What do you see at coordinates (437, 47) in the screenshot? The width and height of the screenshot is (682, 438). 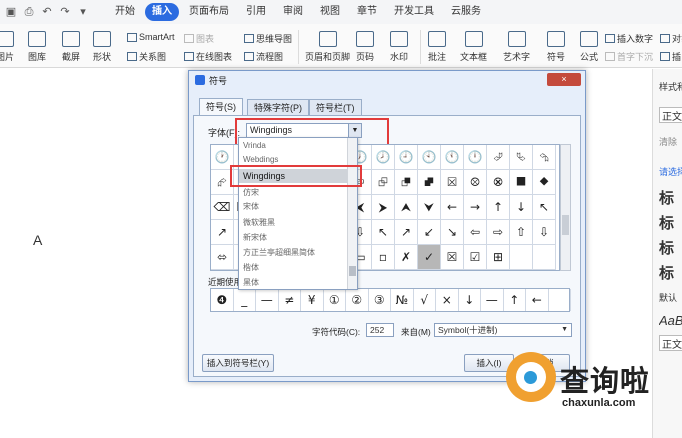 I see `comment-button: 批注` at bounding box center [437, 47].